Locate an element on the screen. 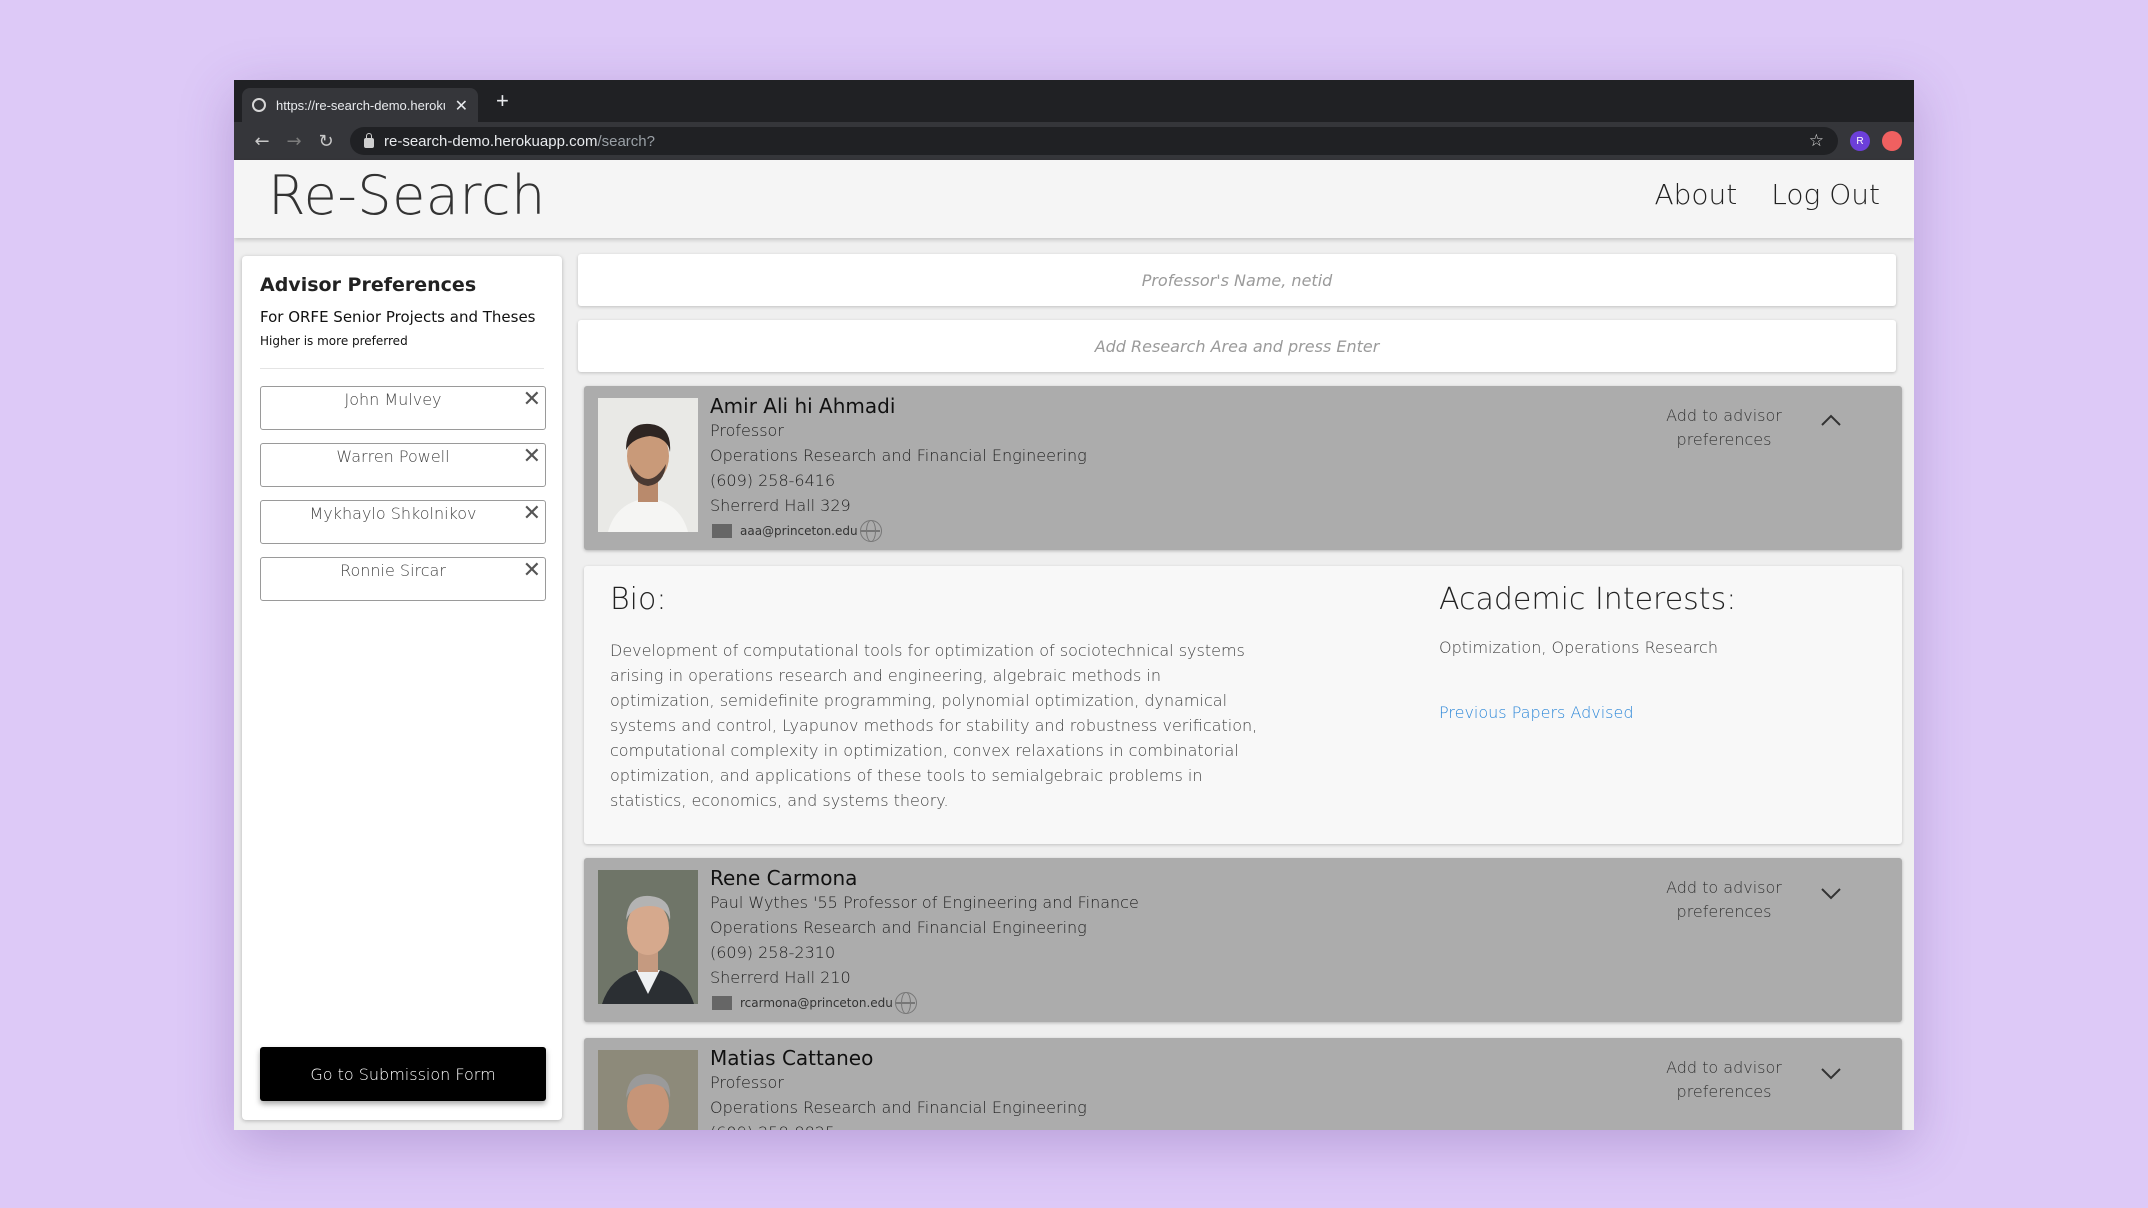  site-header: Re-Search About Log Out is located at coordinates (1074, 199).